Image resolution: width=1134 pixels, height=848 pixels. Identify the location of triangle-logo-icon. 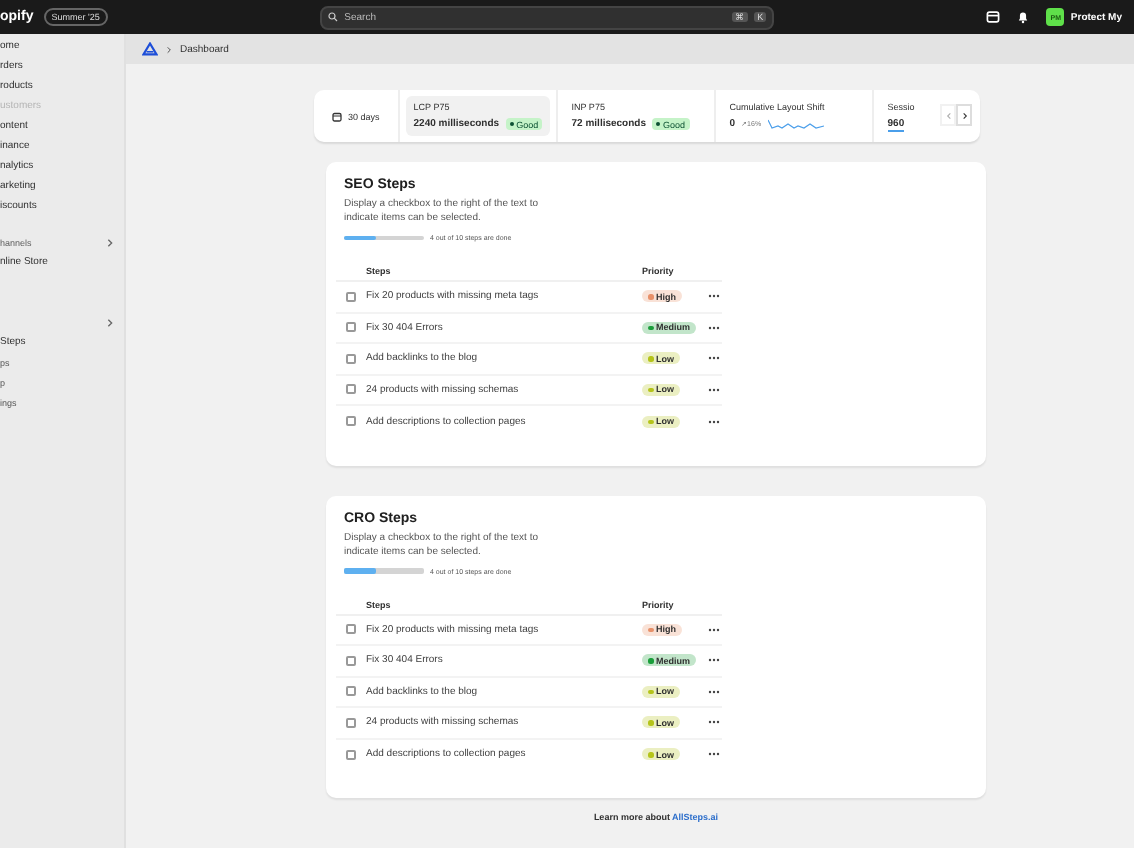
(150, 49).